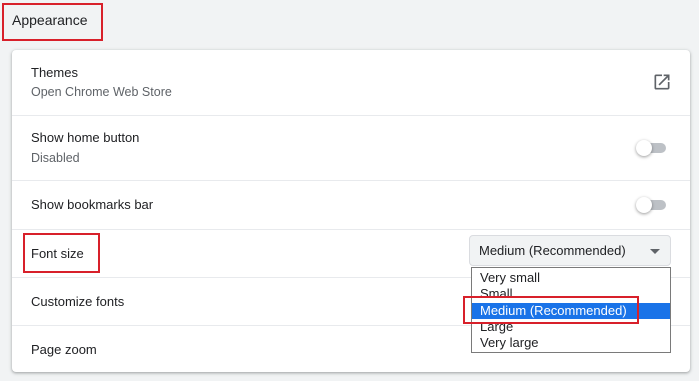 This screenshot has height=381, width=699. I want to click on font-size-option-medium: Medium (Recommended), so click(571, 311).